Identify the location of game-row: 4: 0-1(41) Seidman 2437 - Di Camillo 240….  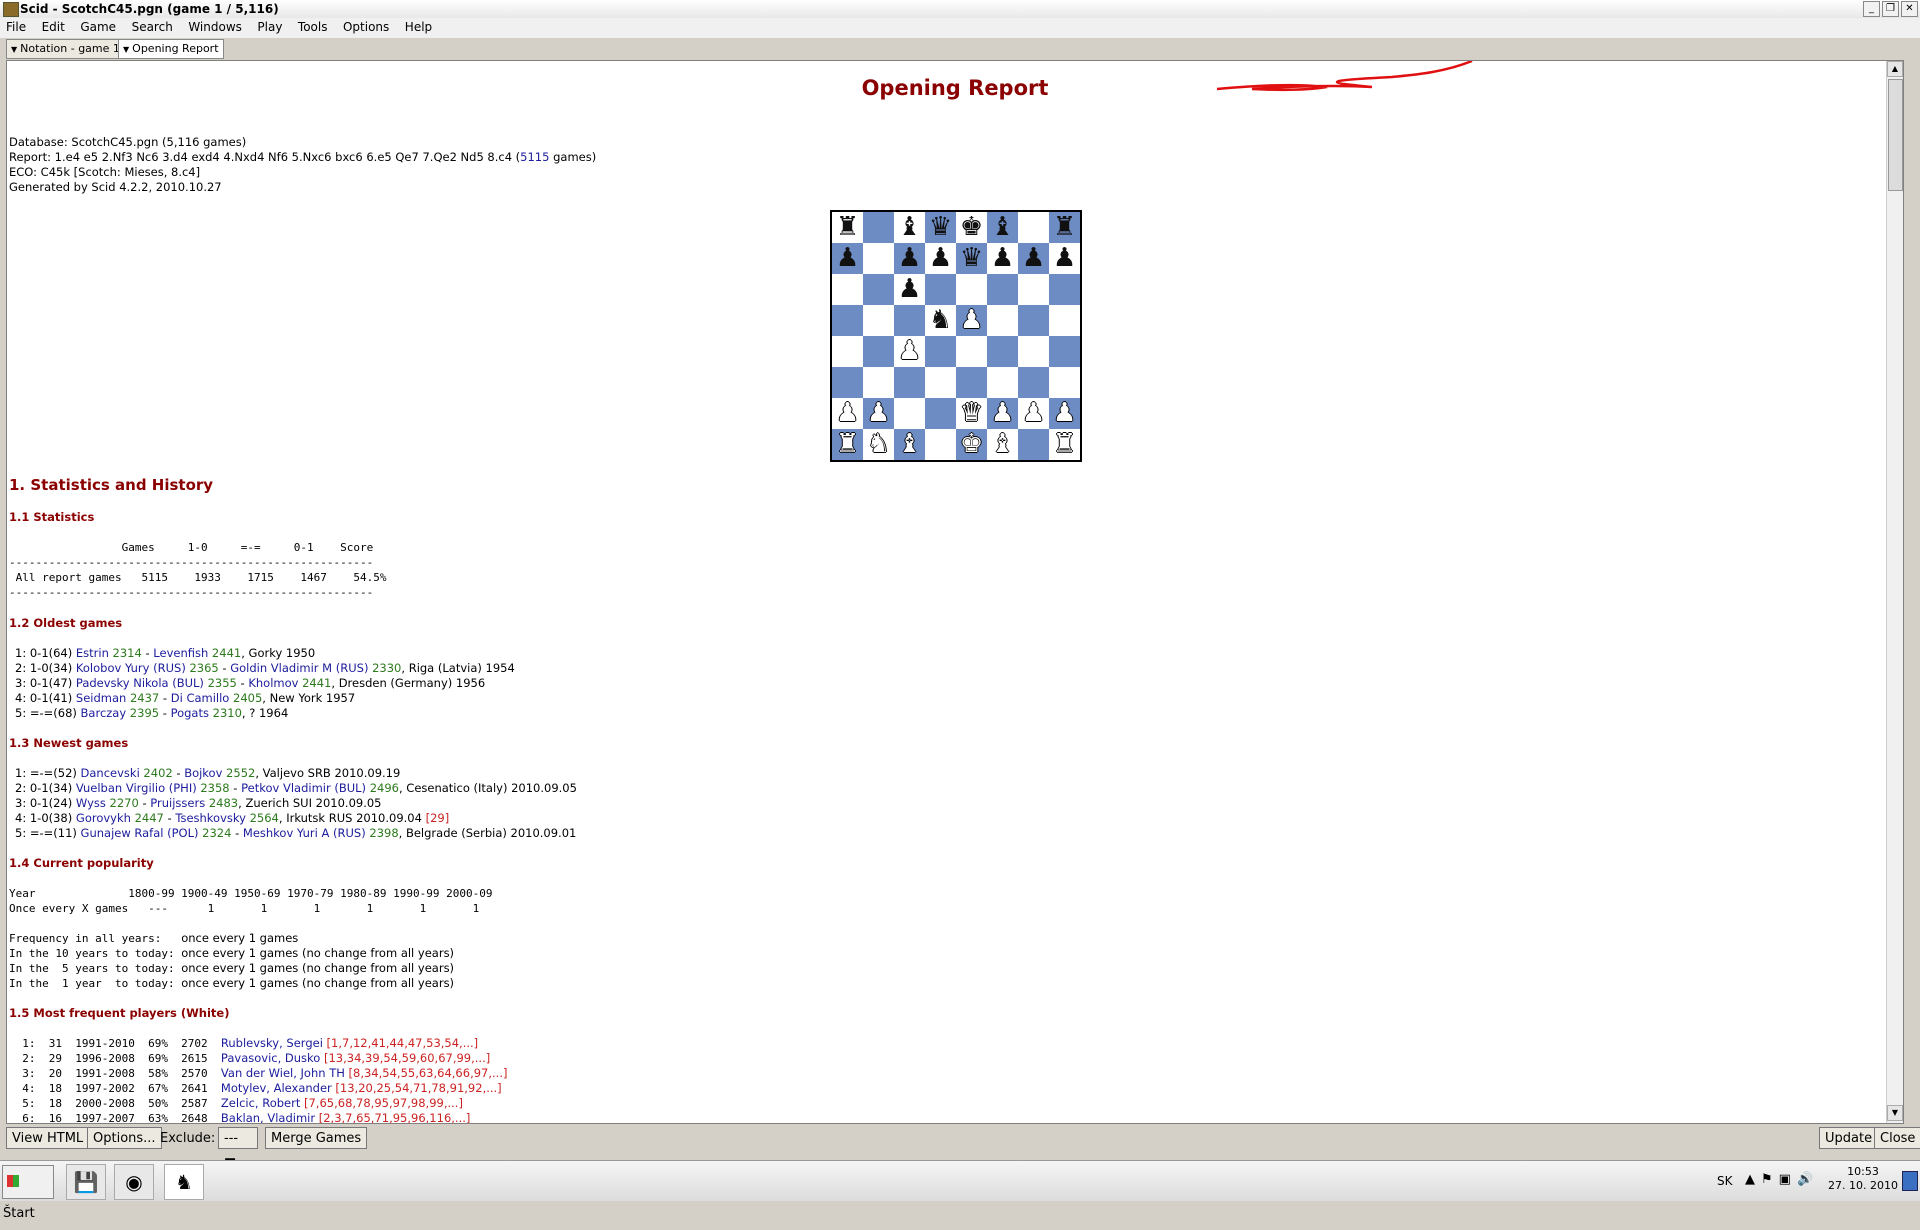
(265, 698).